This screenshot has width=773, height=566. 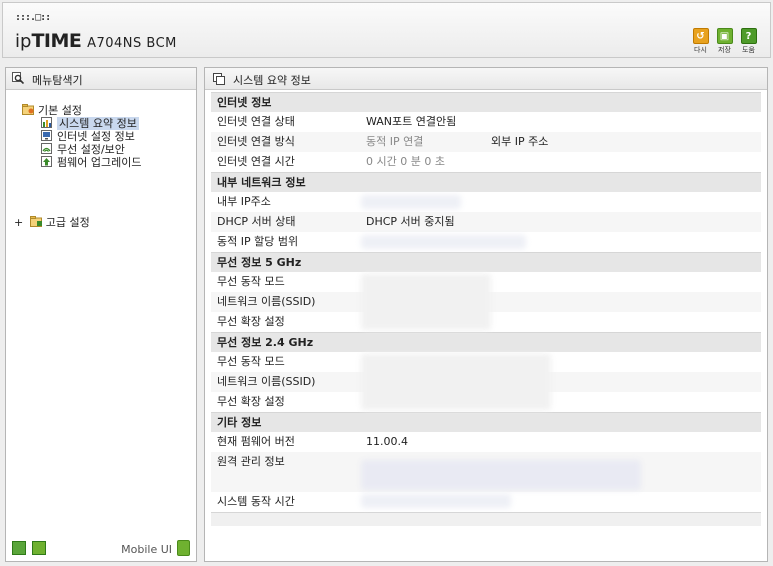 What do you see at coordinates (405, 161) in the screenshot?
I see `row-value: 0 시간 0 분 0 초` at bounding box center [405, 161].